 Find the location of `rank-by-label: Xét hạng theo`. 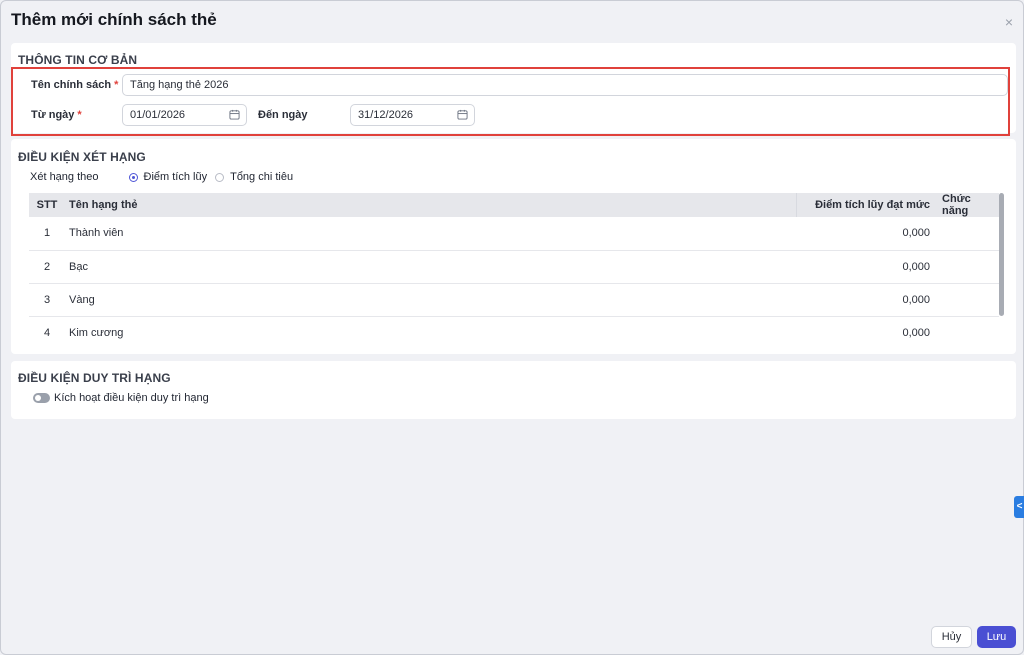

rank-by-label: Xét hạng theo is located at coordinates (64, 177).